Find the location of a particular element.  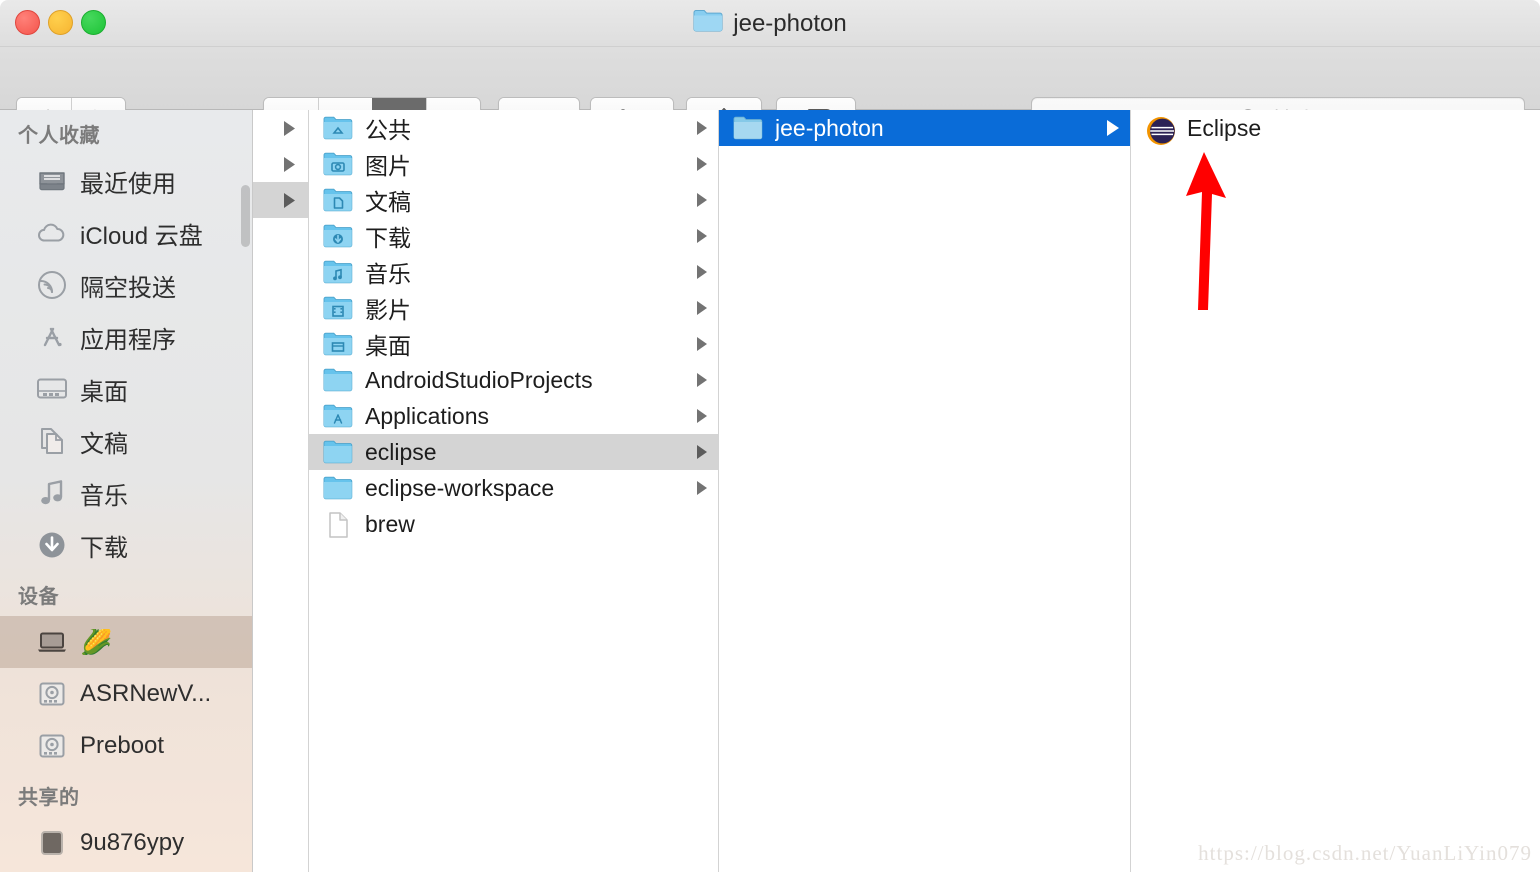

file-row: 图片 is located at coordinates (513, 164).